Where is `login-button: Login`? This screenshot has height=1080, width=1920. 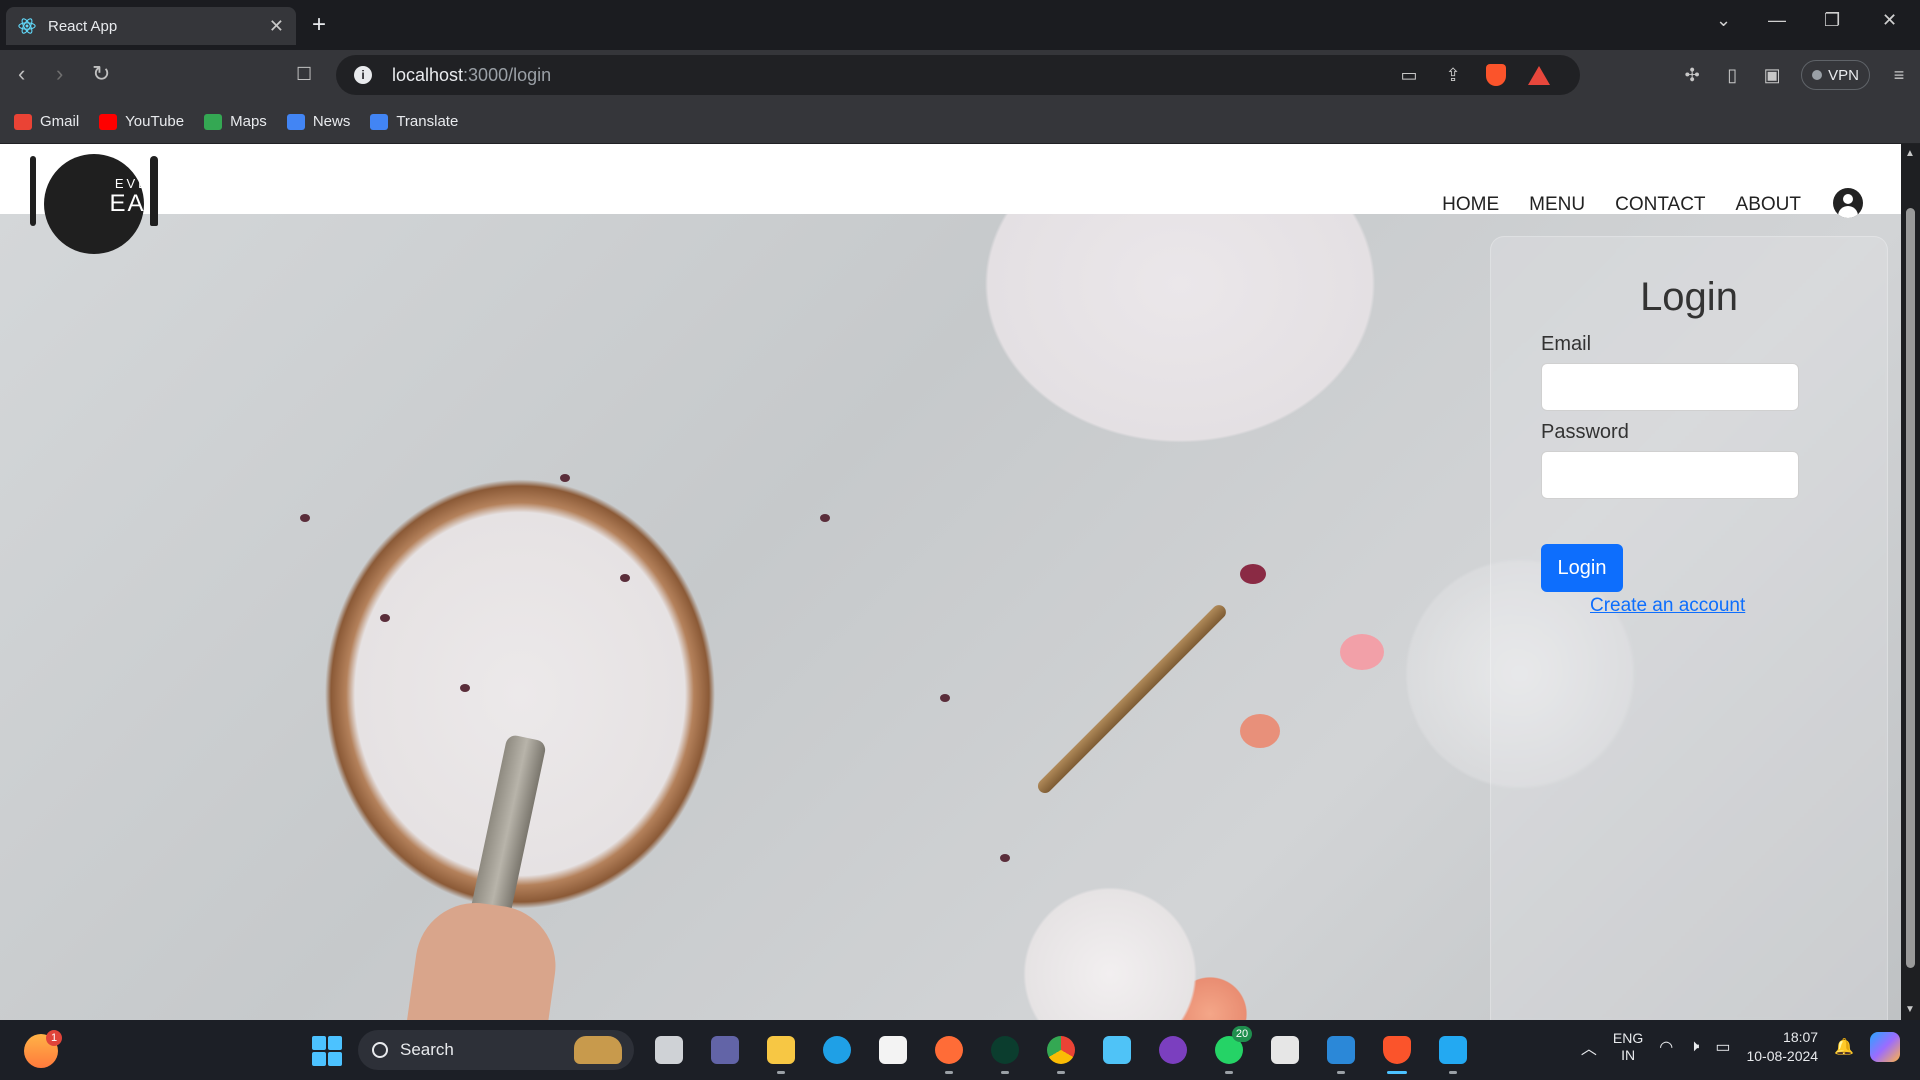 login-button: Login is located at coordinates (1582, 568).